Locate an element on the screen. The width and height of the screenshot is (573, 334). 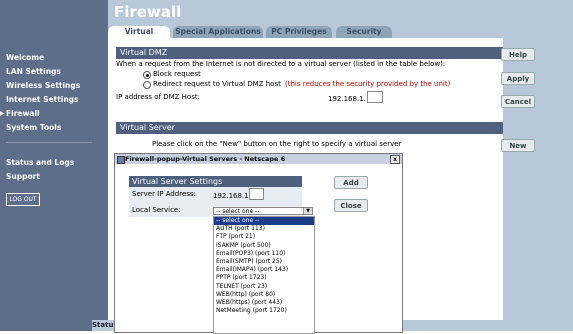
sidebar-item-support: Support is located at coordinates (23, 176).